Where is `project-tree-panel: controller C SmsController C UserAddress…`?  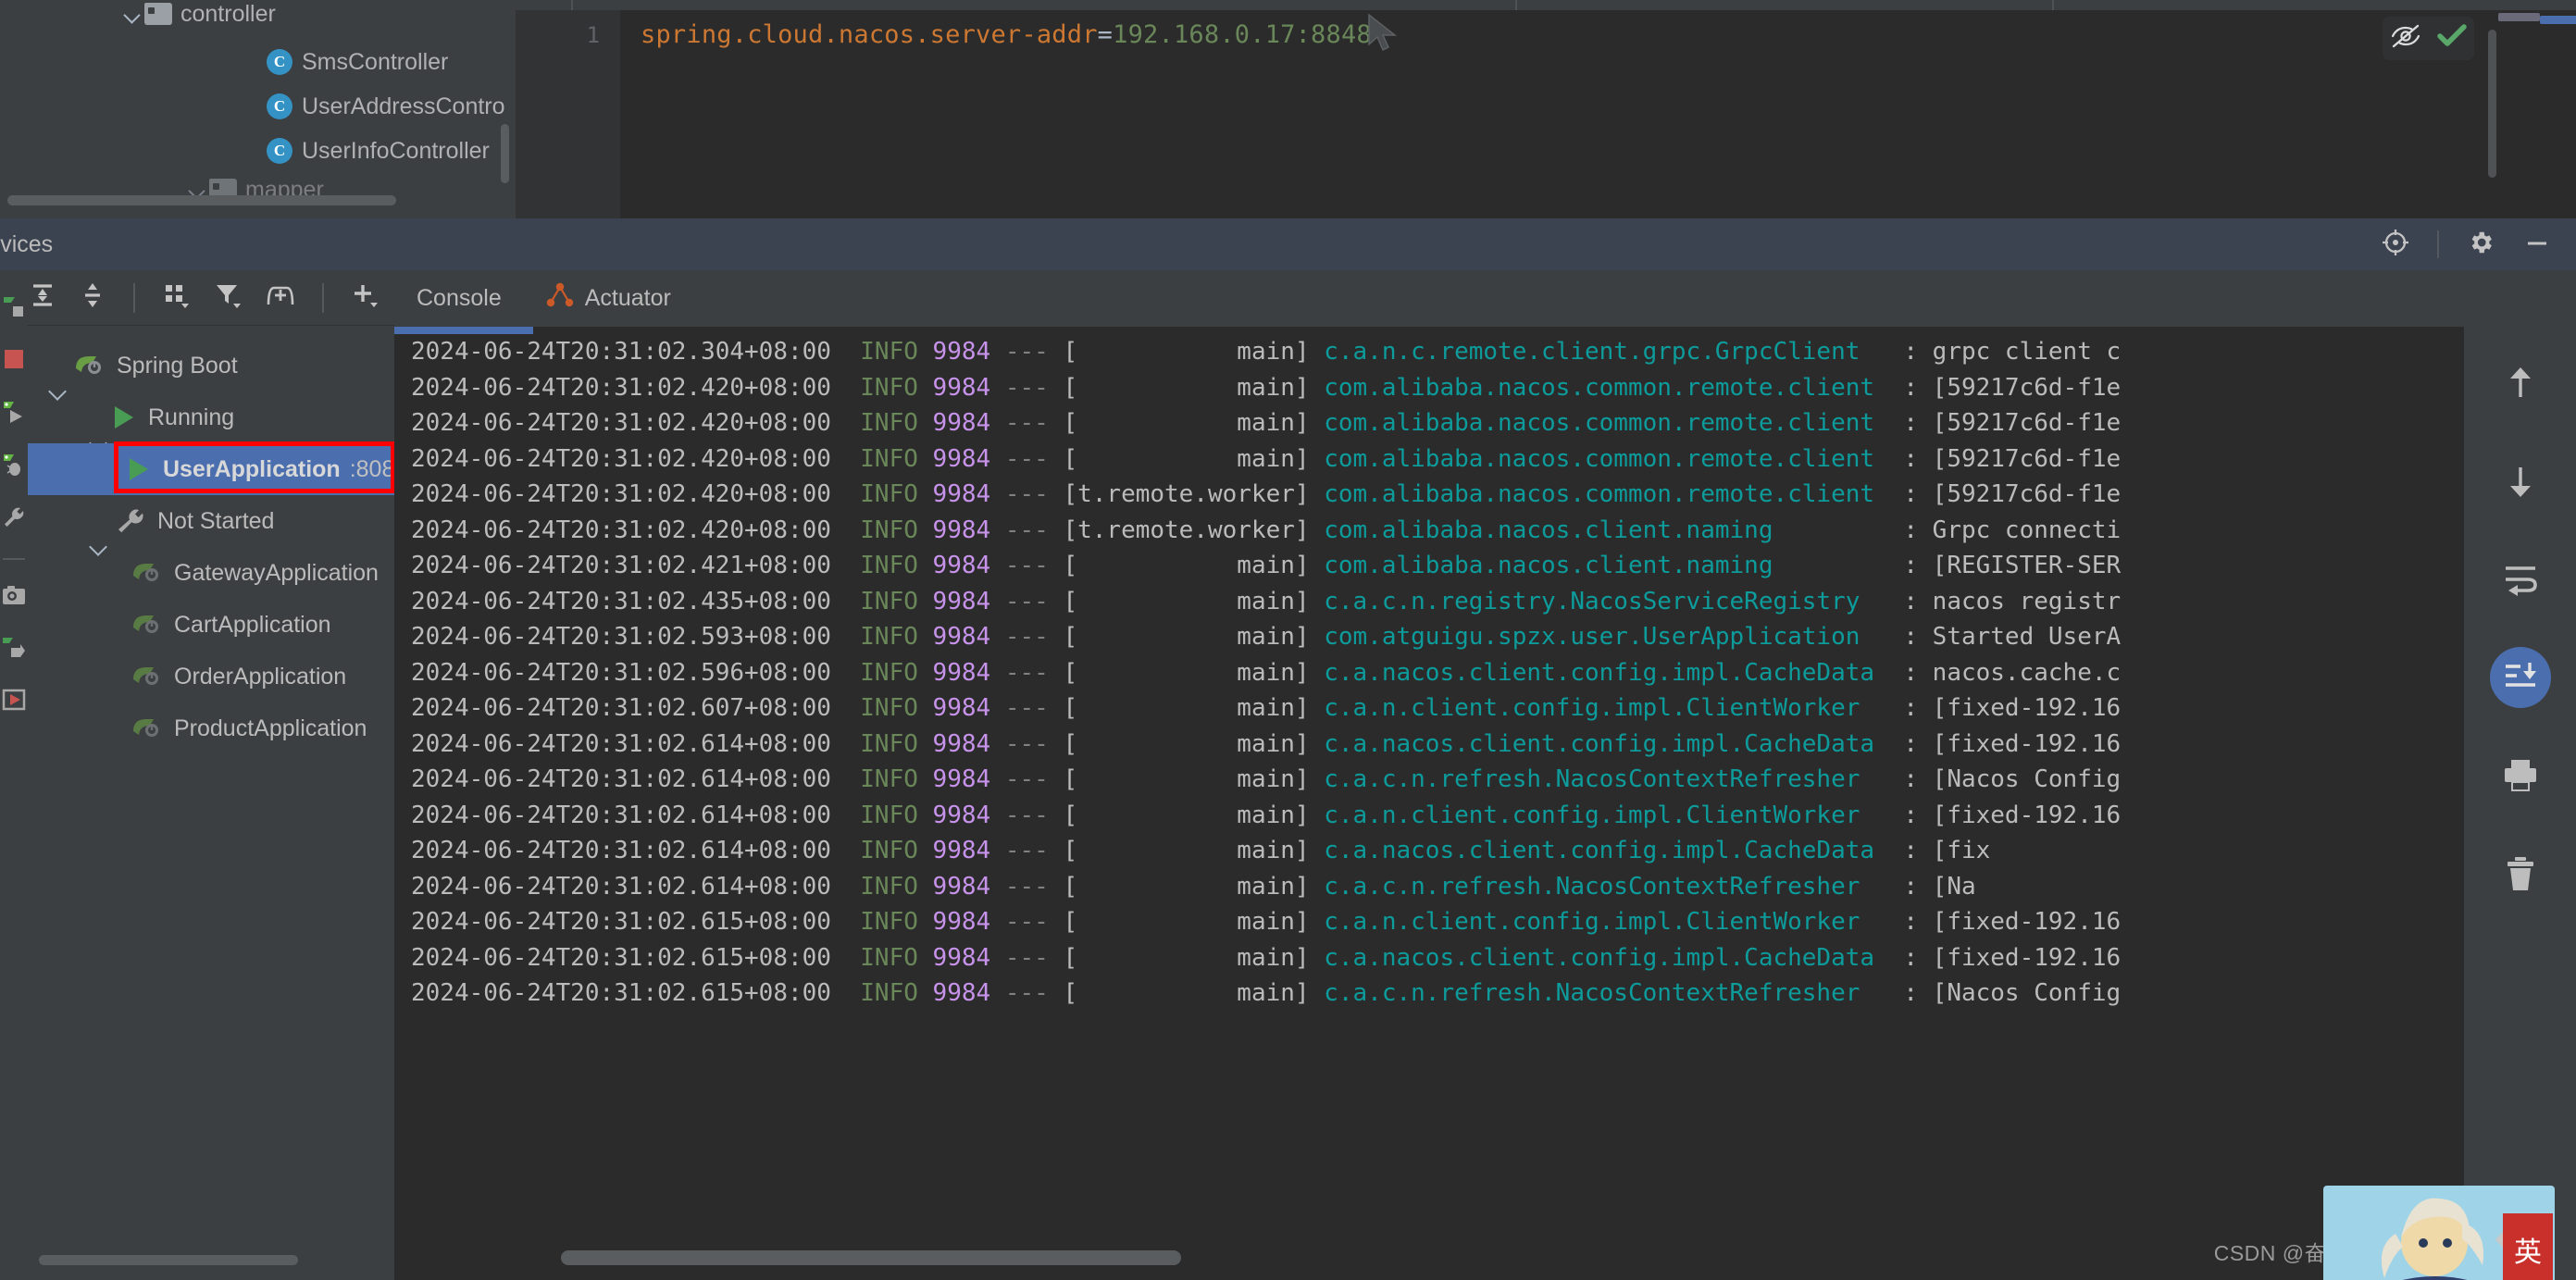 project-tree-panel: controller C SmsController C UserAddress… is located at coordinates (258, 109).